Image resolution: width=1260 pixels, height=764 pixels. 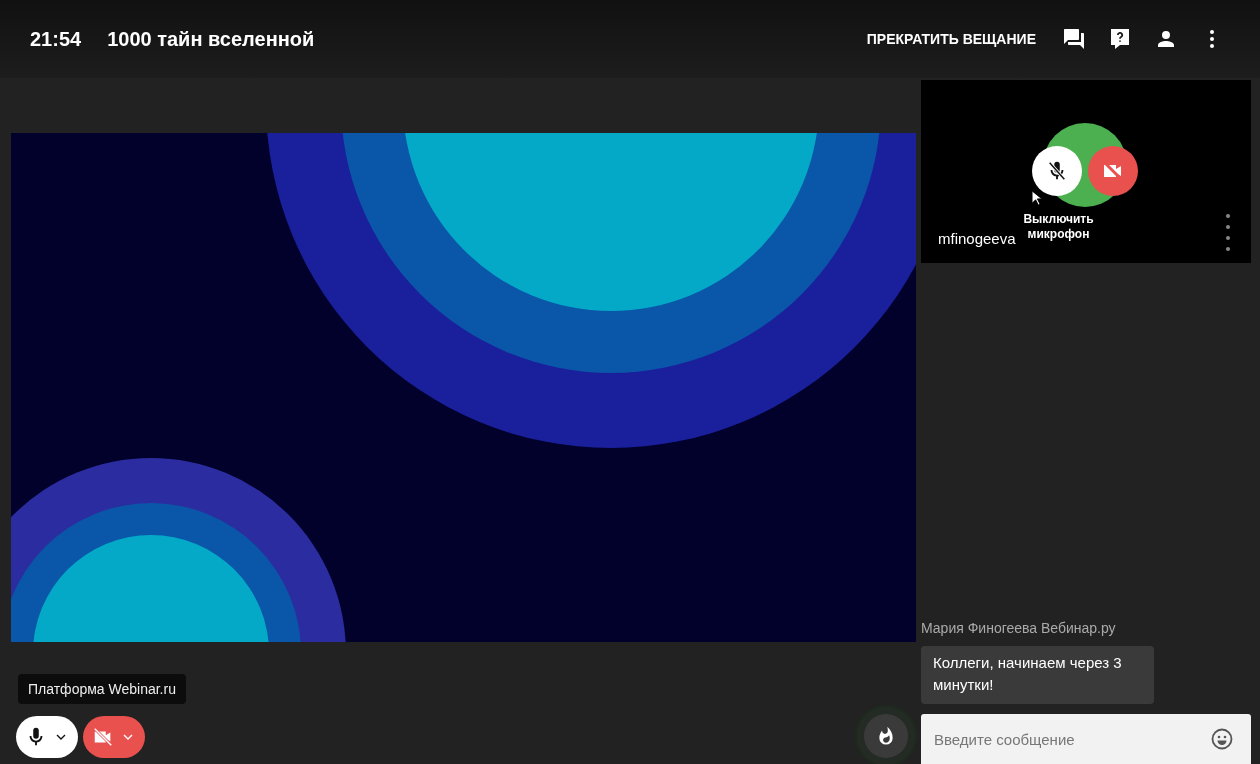 I want to click on participant-name: mfinogeeva, so click(x=977, y=238).